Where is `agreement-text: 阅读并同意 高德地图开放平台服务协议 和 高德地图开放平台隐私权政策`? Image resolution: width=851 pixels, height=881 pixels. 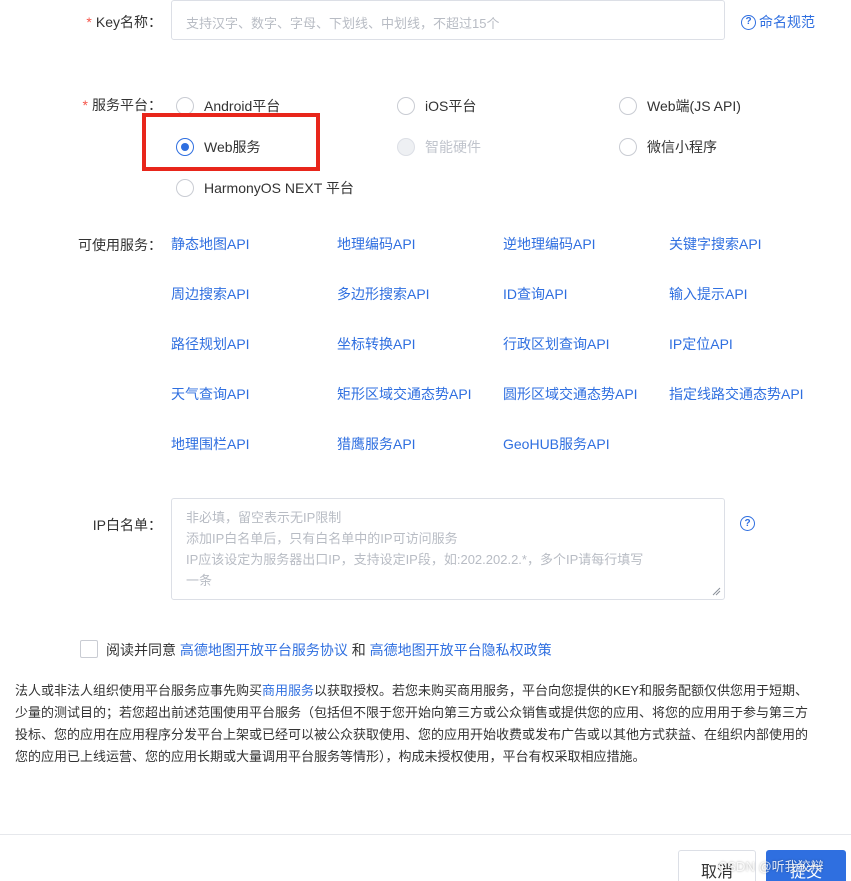
agreement-text: 阅读并同意 高德地图开放平台服务协议 和 高德地图开放平台隐私权政策 is located at coordinates (329, 650).